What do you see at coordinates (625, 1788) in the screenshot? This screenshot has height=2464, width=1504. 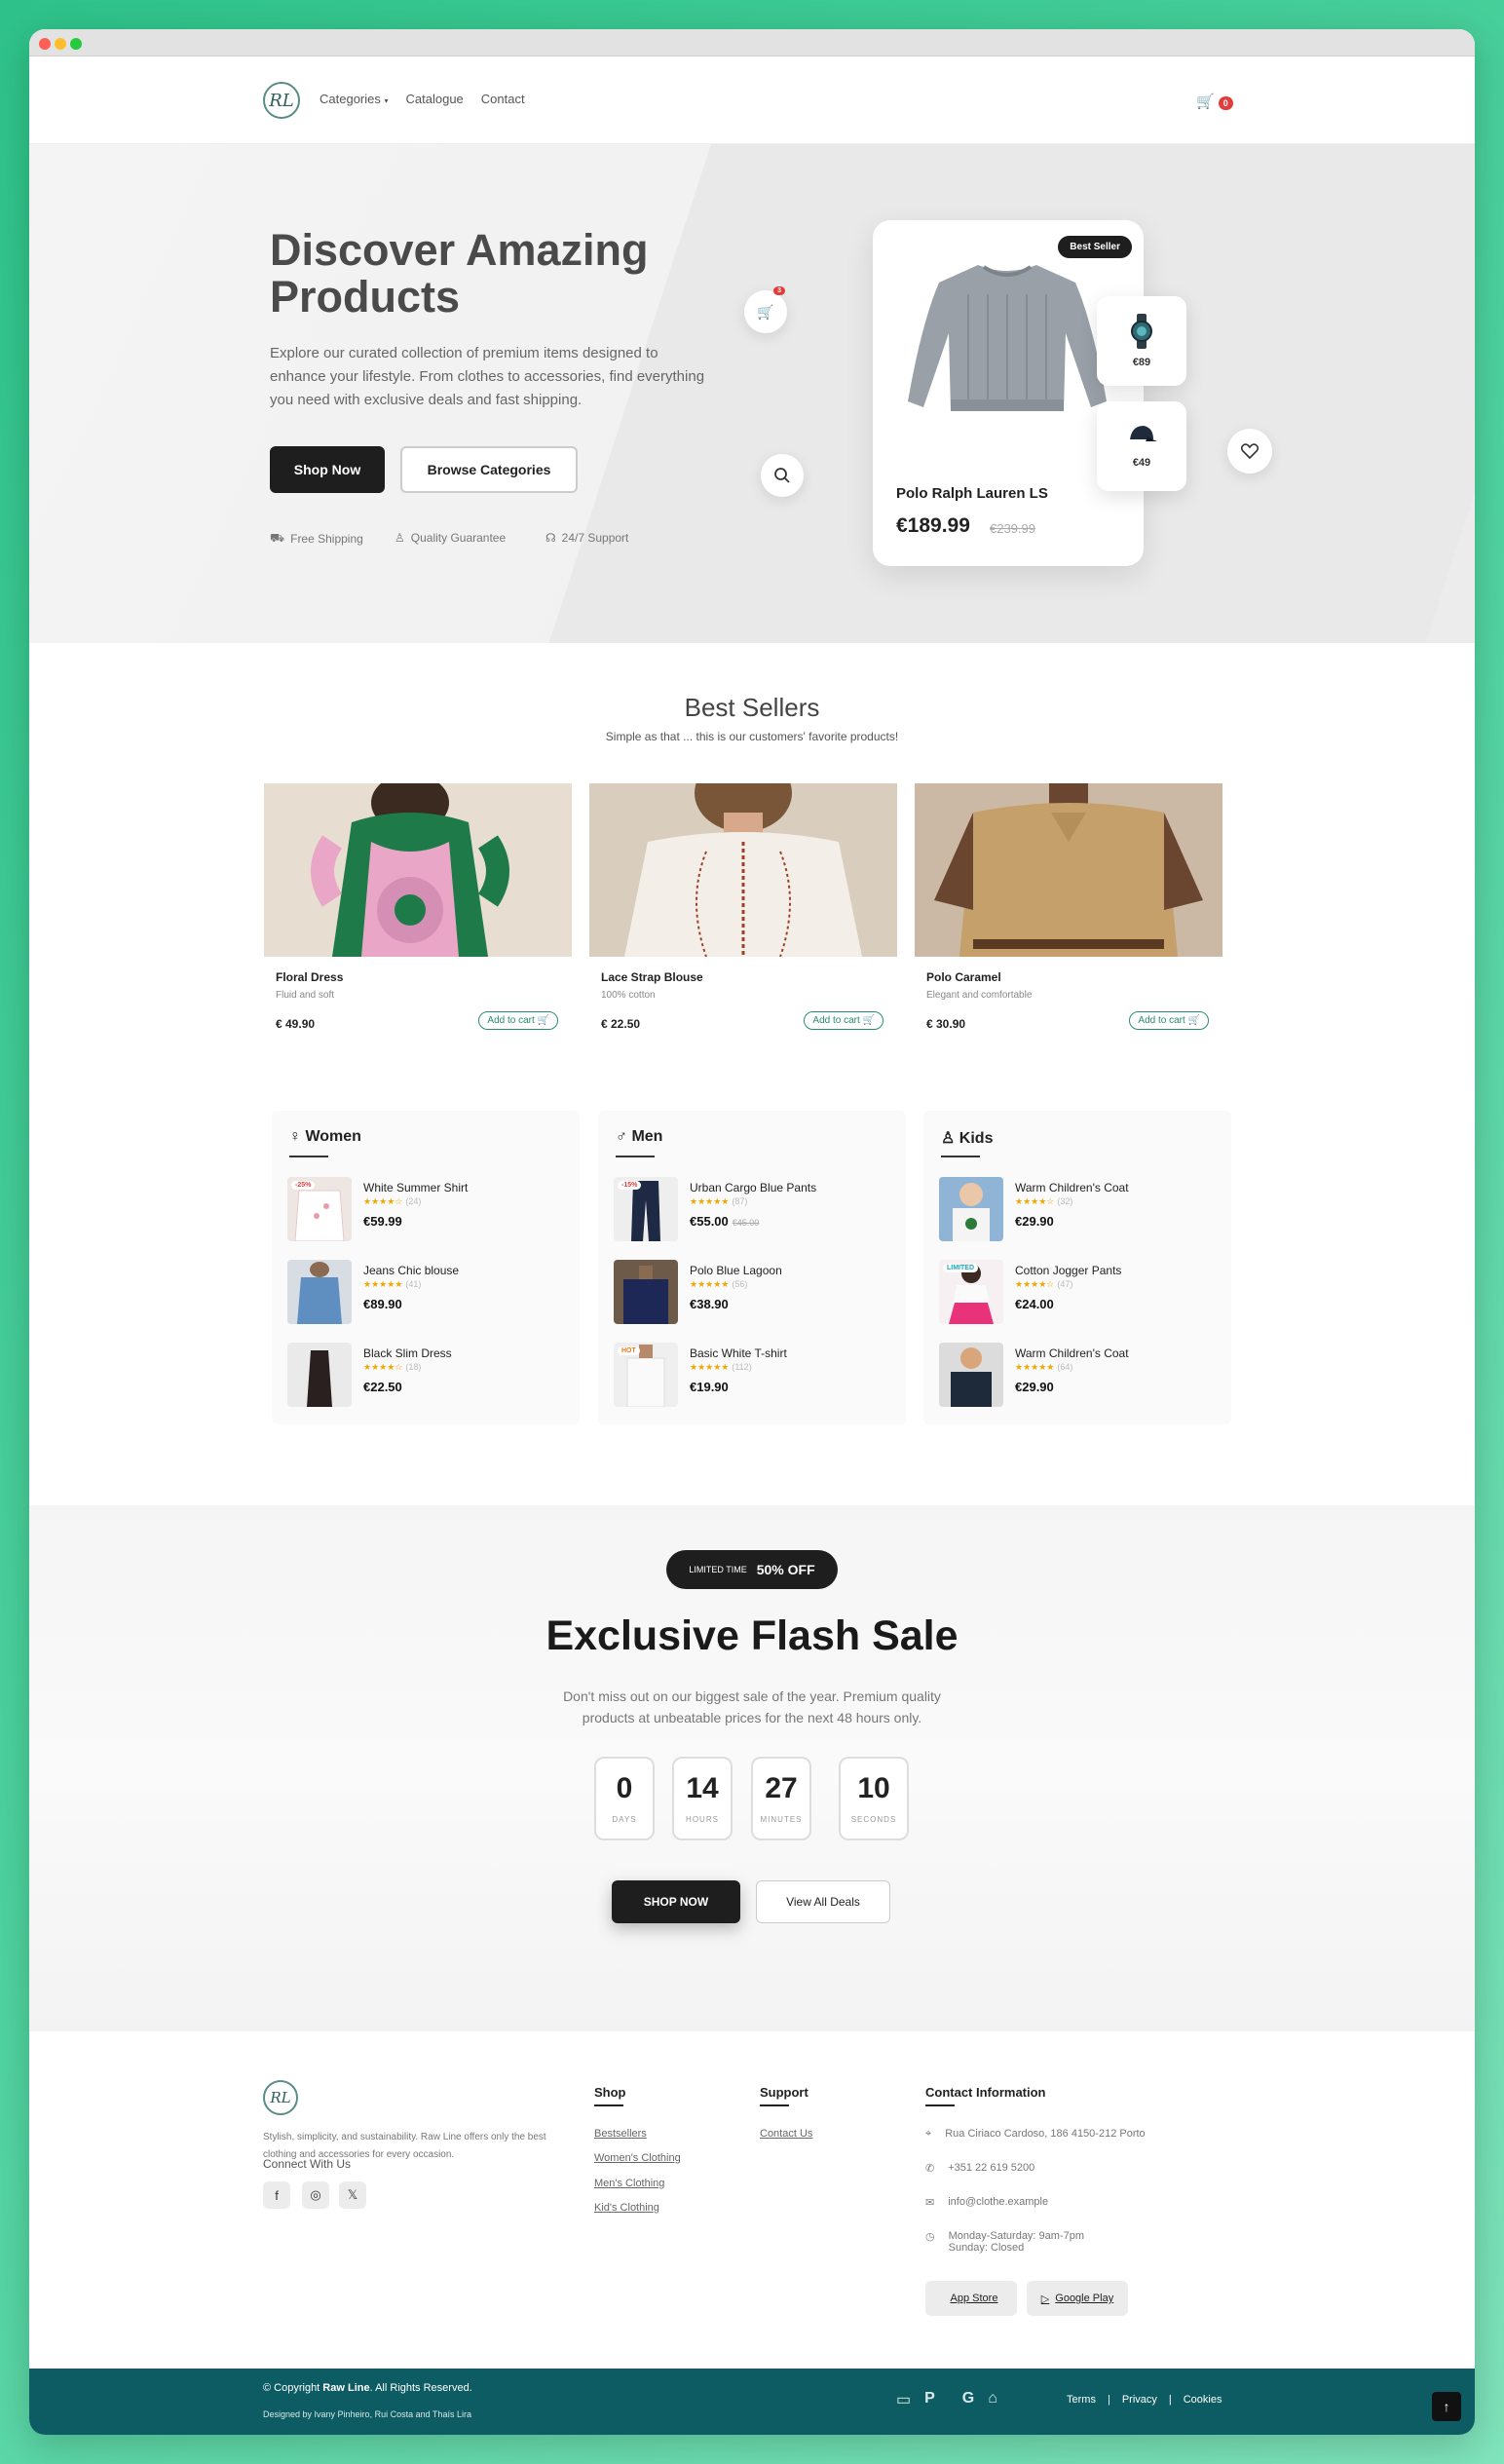 I see `countdown-value: 0` at bounding box center [625, 1788].